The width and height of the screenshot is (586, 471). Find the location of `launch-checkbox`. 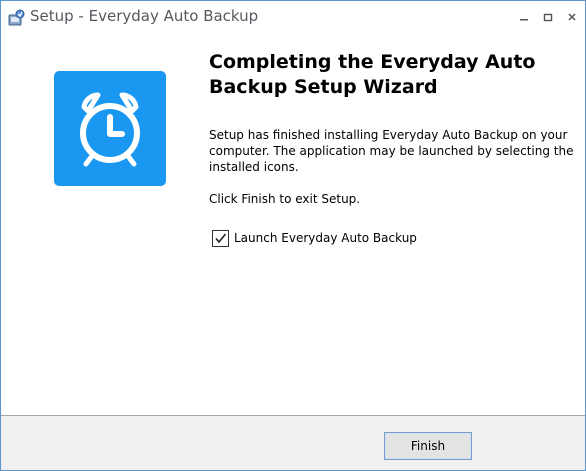

launch-checkbox is located at coordinates (220, 238).